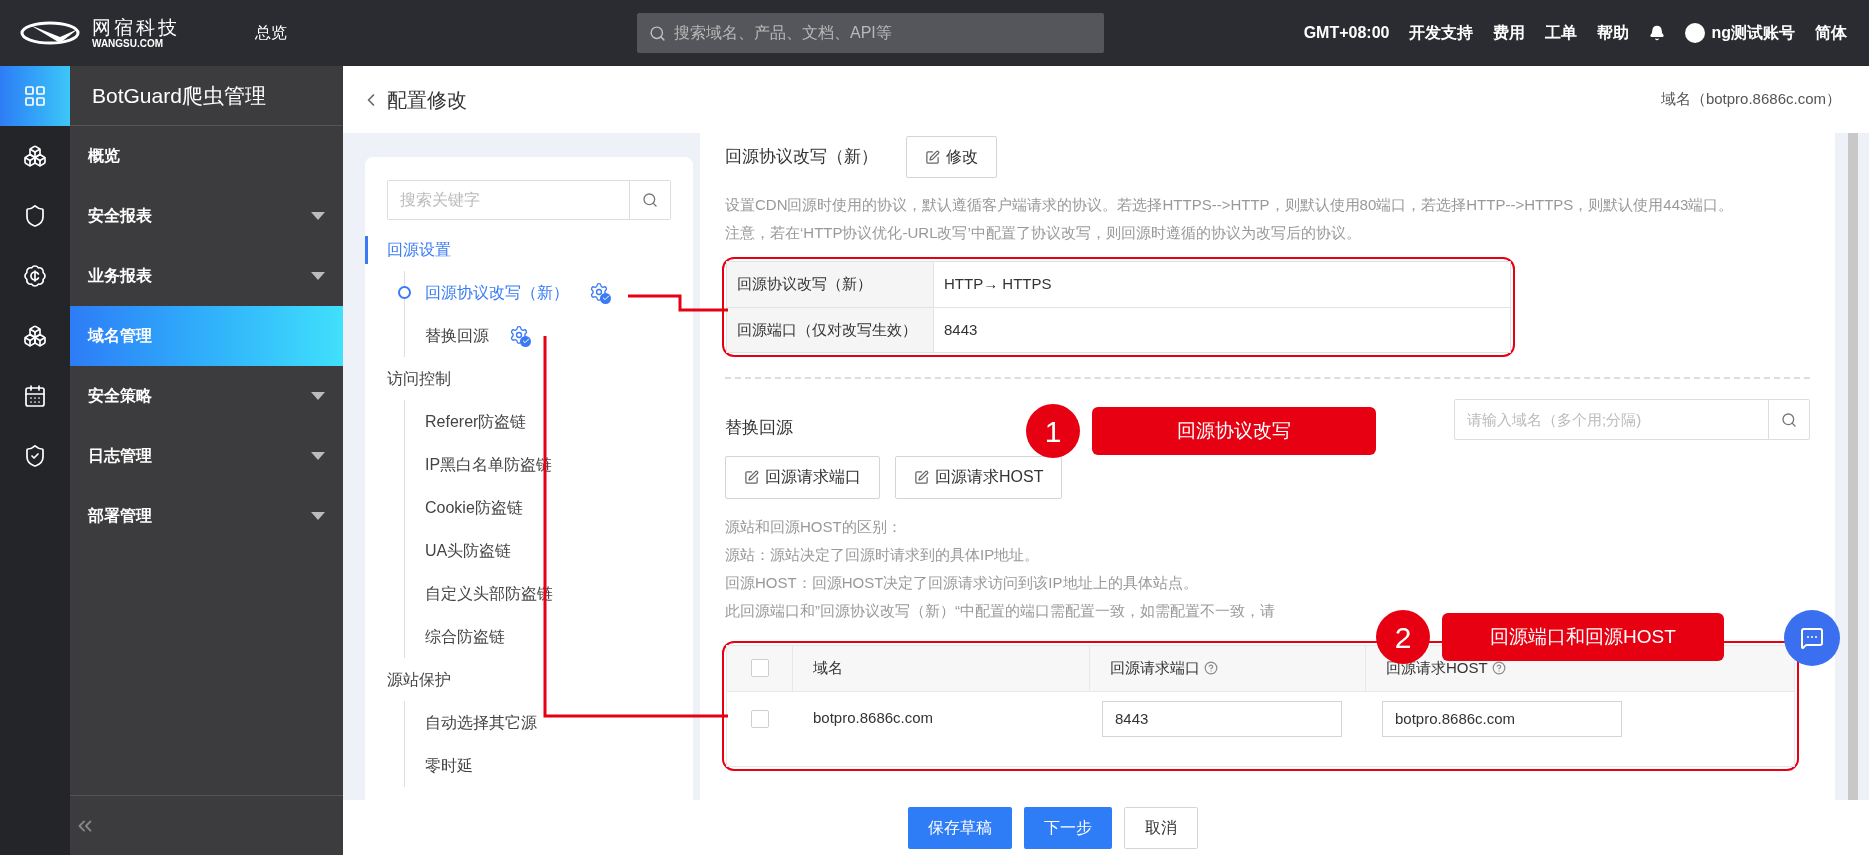 This screenshot has height=855, width=1869. What do you see at coordinates (206, 396) in the screenshot?
I see `sidebar-item: 安全策略` at bounding box center [206, 396].